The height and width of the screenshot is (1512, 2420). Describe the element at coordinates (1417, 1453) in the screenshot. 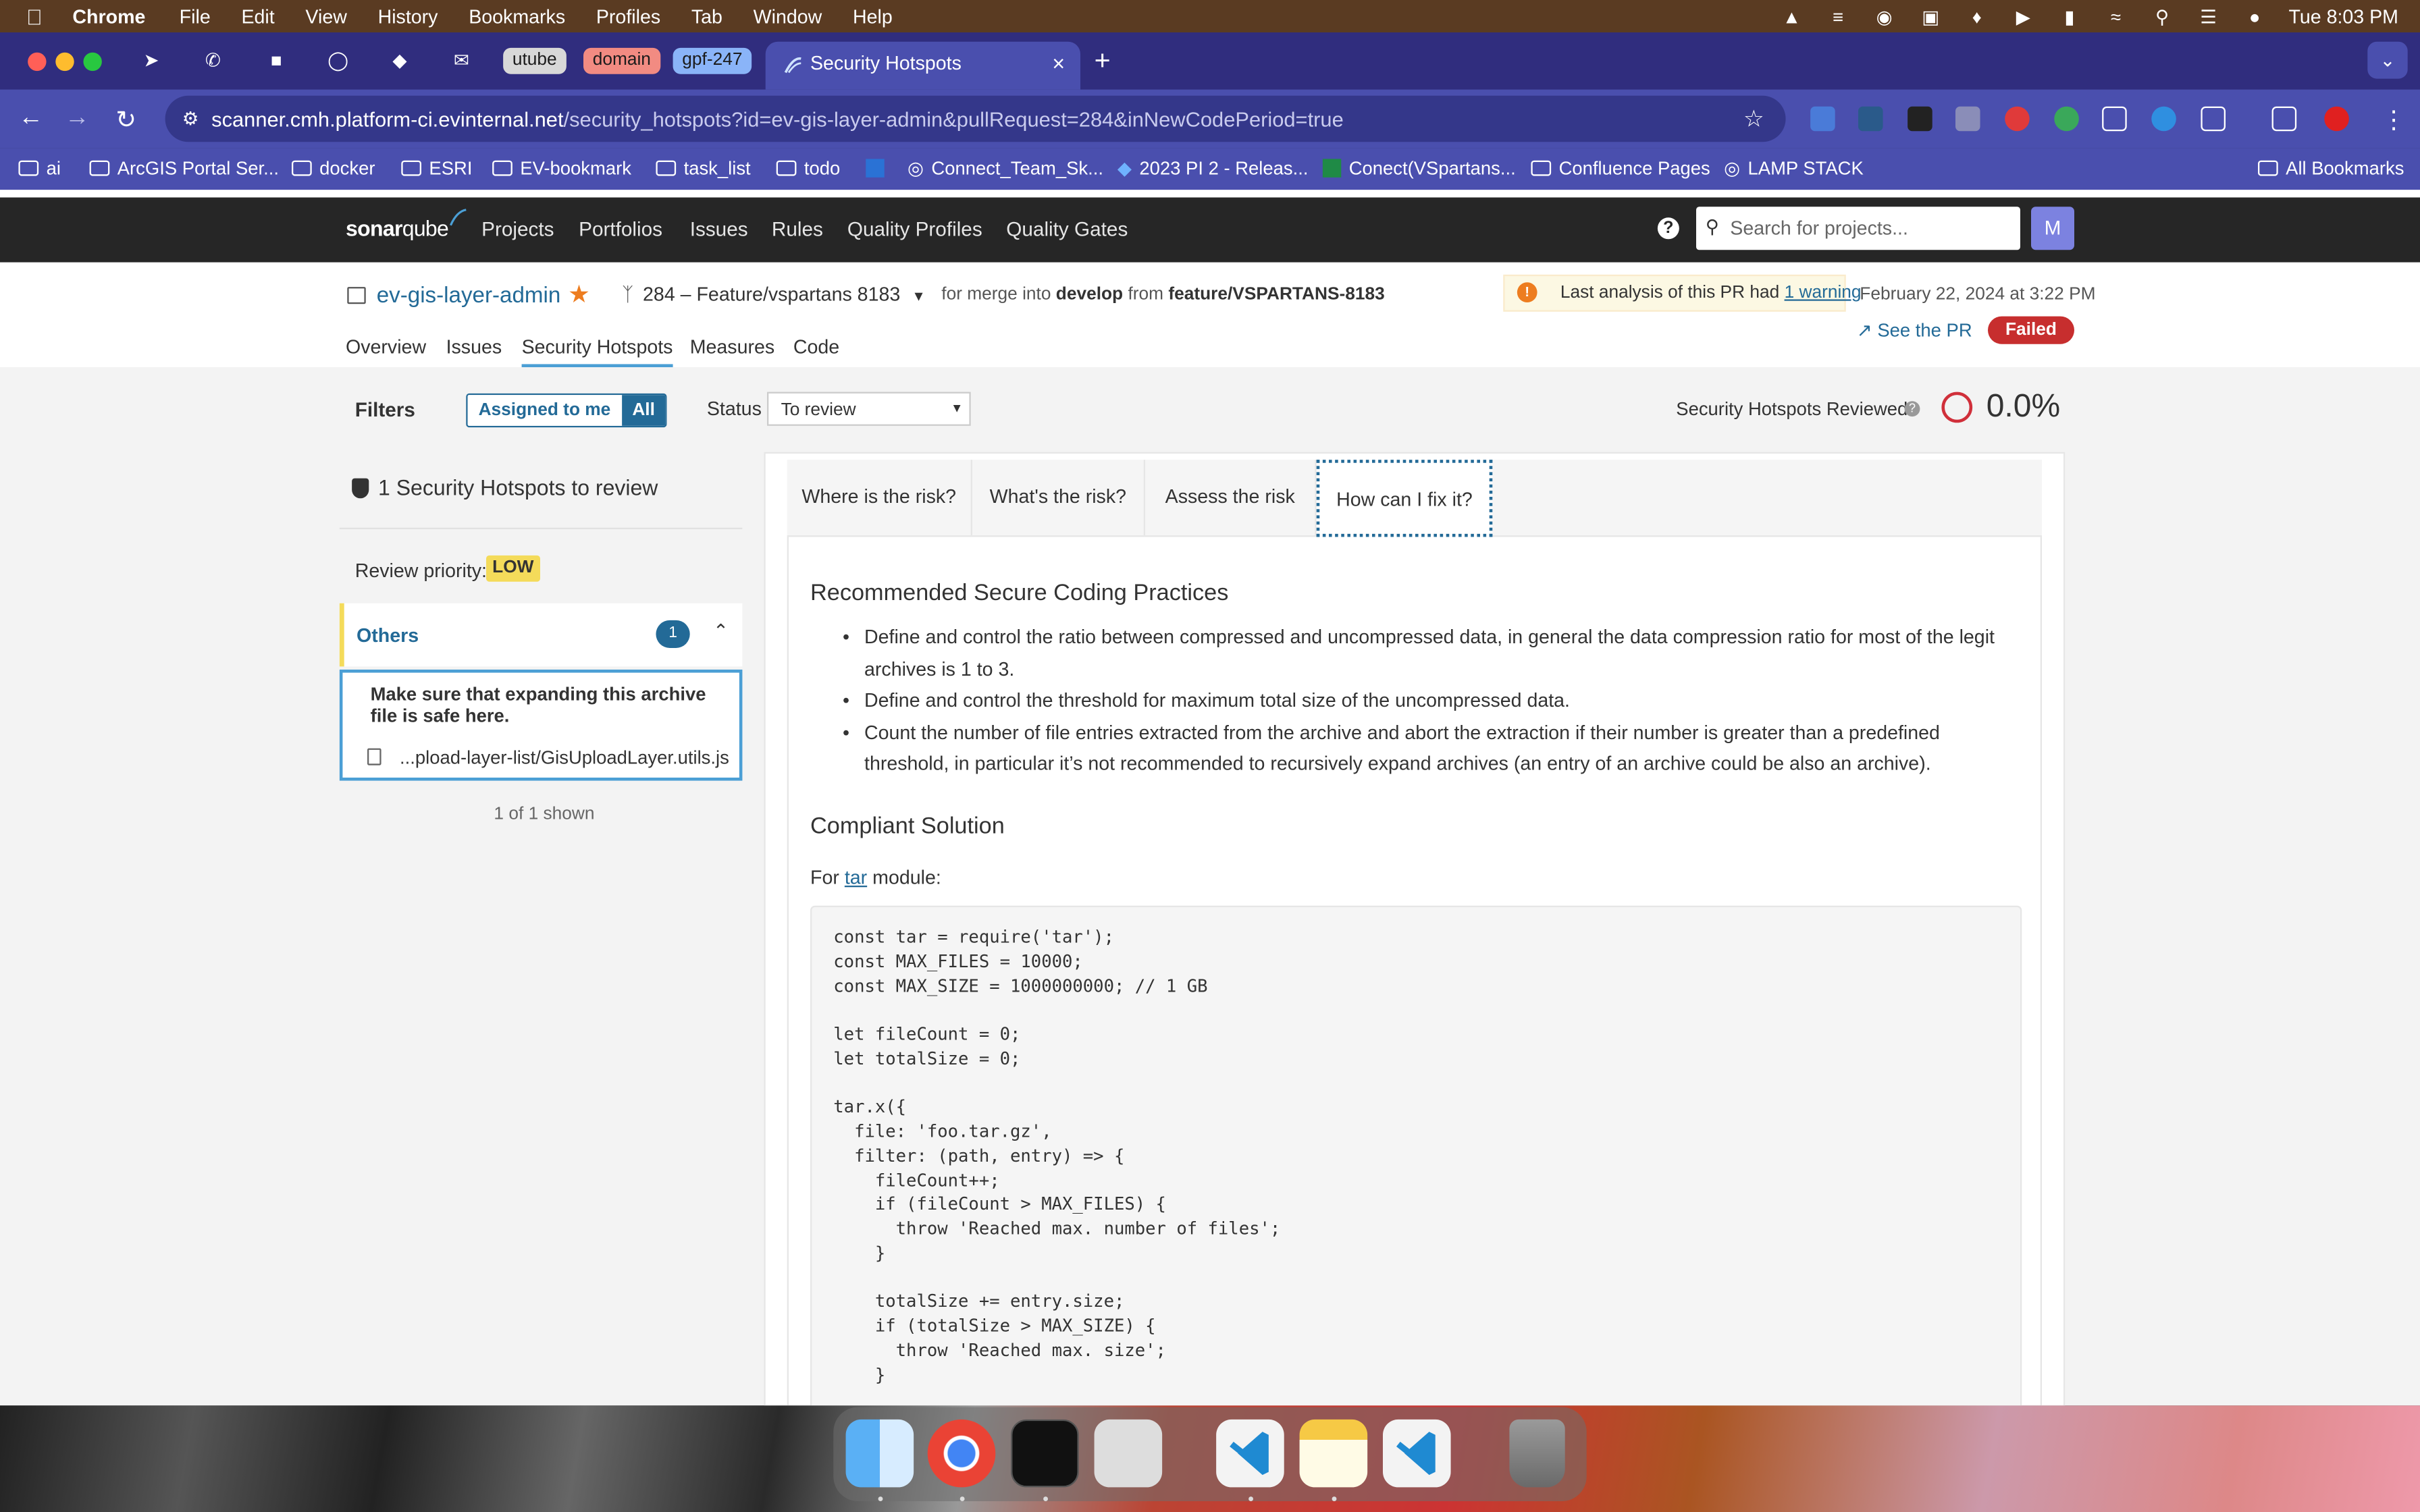

I see `vscode-insiders-icon` at that location.